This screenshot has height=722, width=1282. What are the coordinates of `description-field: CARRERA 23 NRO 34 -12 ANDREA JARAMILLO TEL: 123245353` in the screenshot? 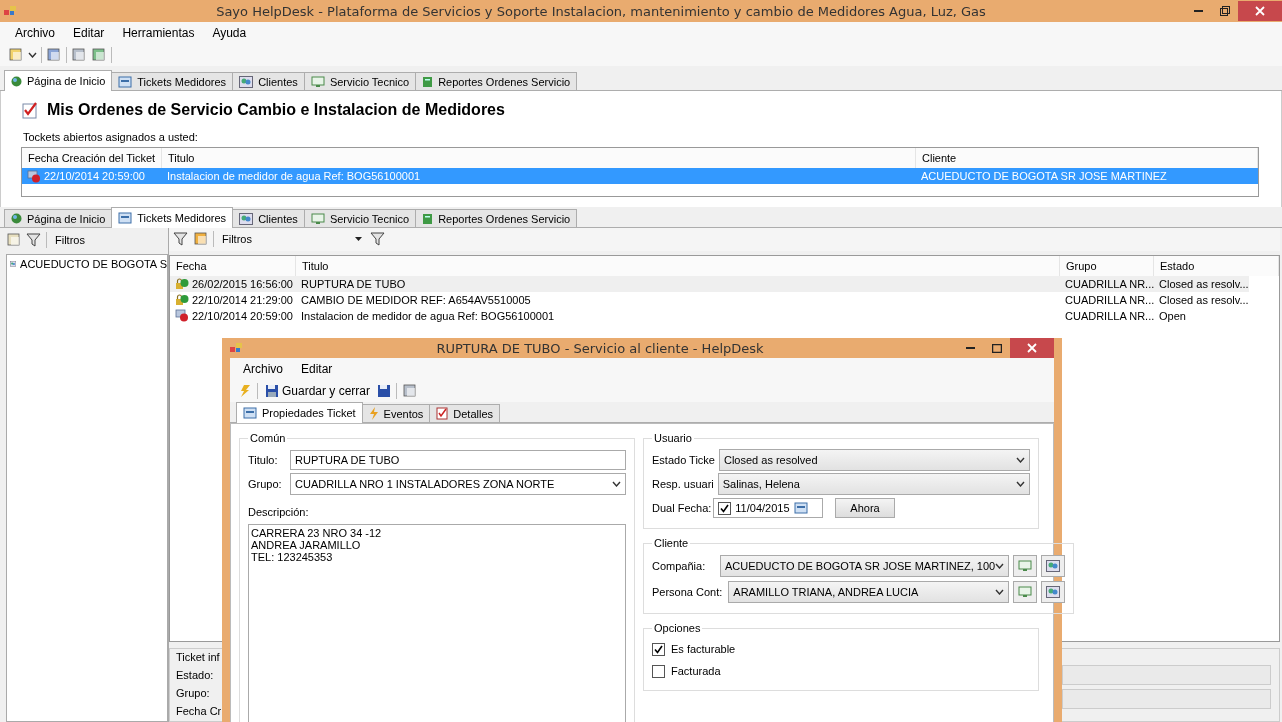 It's located at (437, 623).